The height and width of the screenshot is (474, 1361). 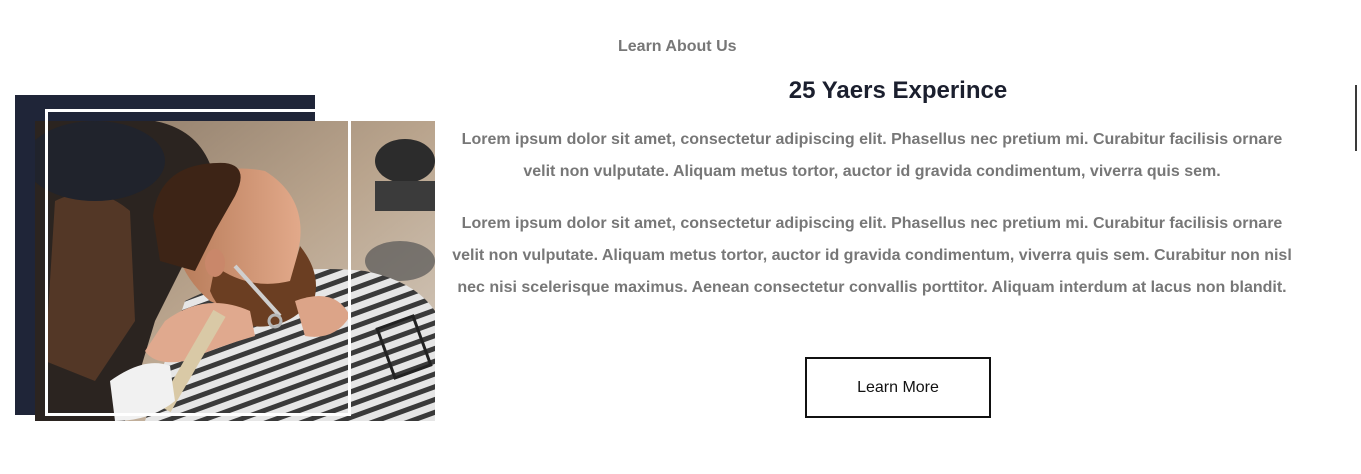 What do you see at coordinates (898, 387) in the screenshot?
I see `learn-more-button: Learn More` at bounding box center [898, 387].